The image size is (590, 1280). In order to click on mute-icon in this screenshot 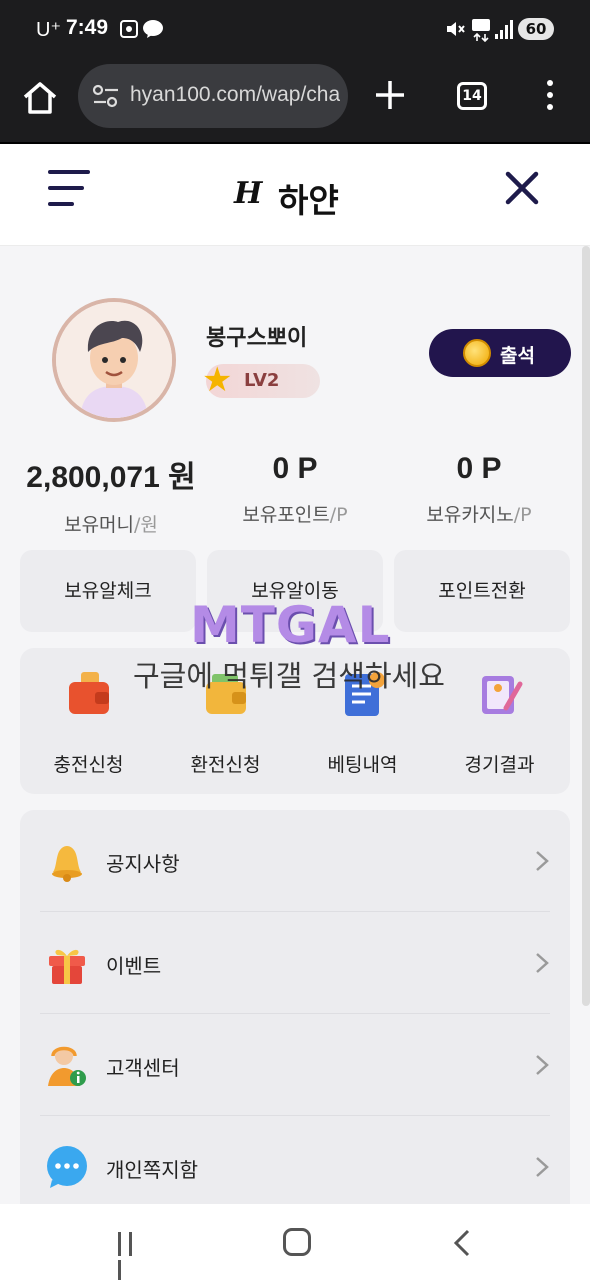, I will do `click(456, 29)`.